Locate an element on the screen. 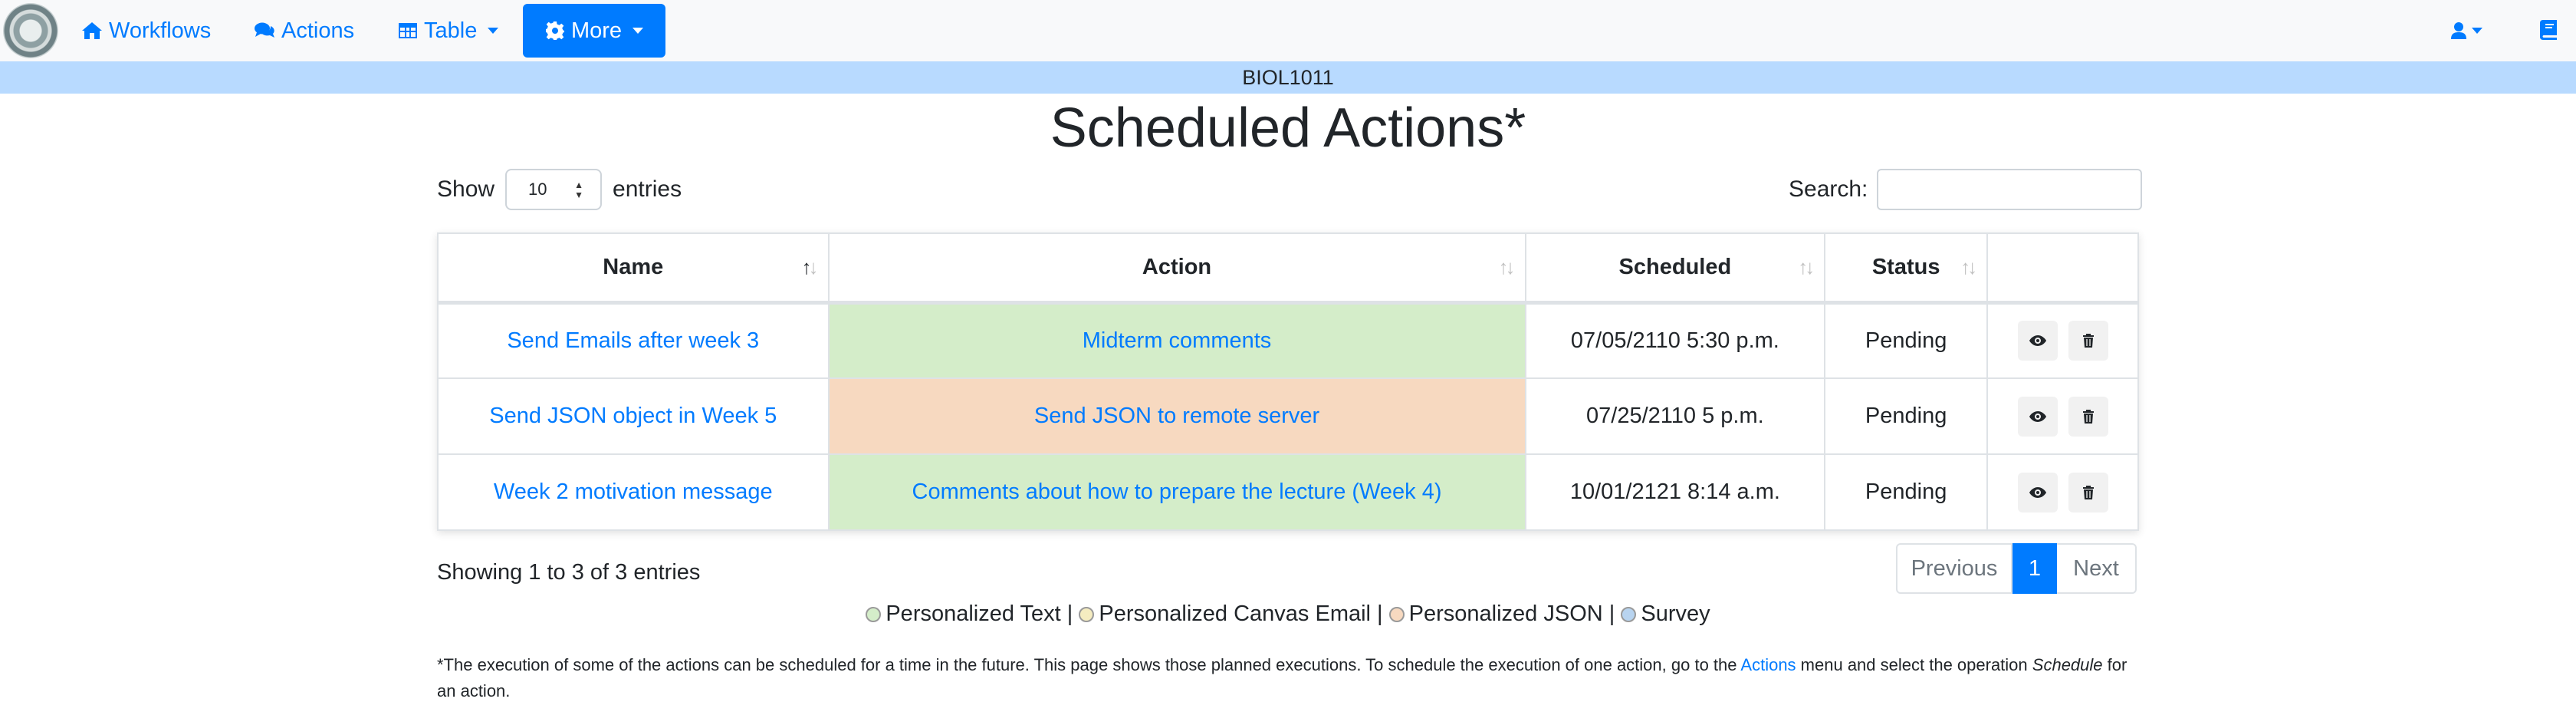 The width and height of the screenshot is (2576, 702). nav-more-dropdown: More is located at coordinates (594, 31).